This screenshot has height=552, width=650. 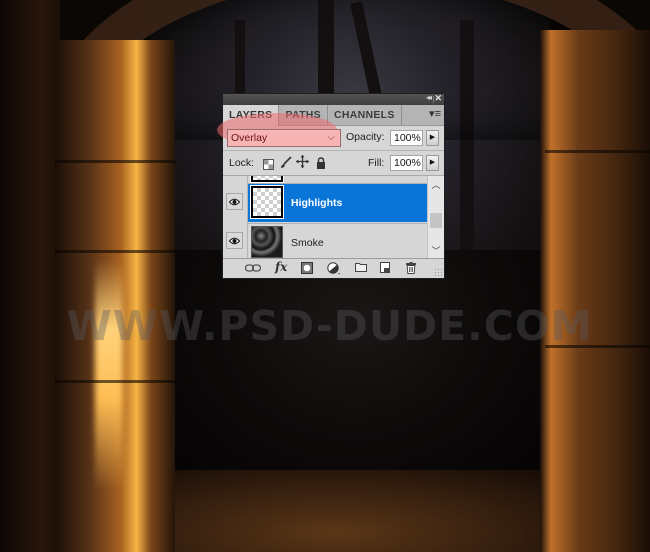 What do you see at coordinates (268, 166) in the screenshot?
I see `lock-transparency-icon` at bounding box center [268, 166].